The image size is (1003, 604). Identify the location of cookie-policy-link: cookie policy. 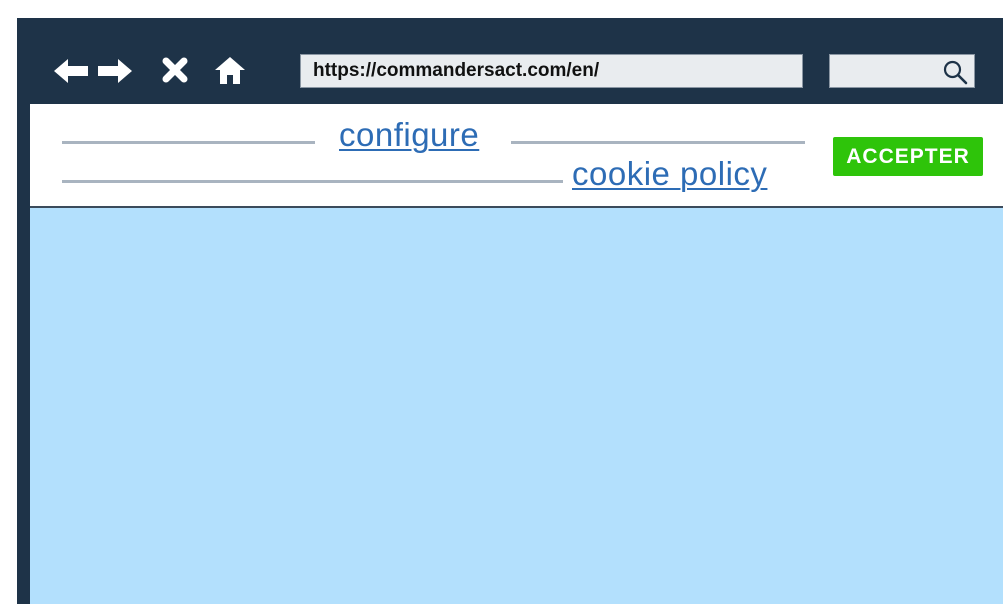
(669, 174).